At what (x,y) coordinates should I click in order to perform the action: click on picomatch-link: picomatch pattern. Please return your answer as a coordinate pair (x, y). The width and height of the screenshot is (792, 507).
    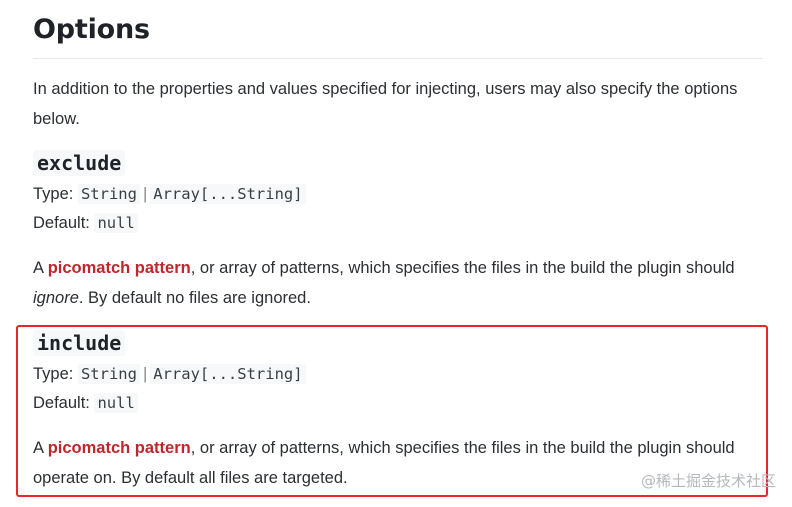
    Looking at the image, I should click on (119, 268).